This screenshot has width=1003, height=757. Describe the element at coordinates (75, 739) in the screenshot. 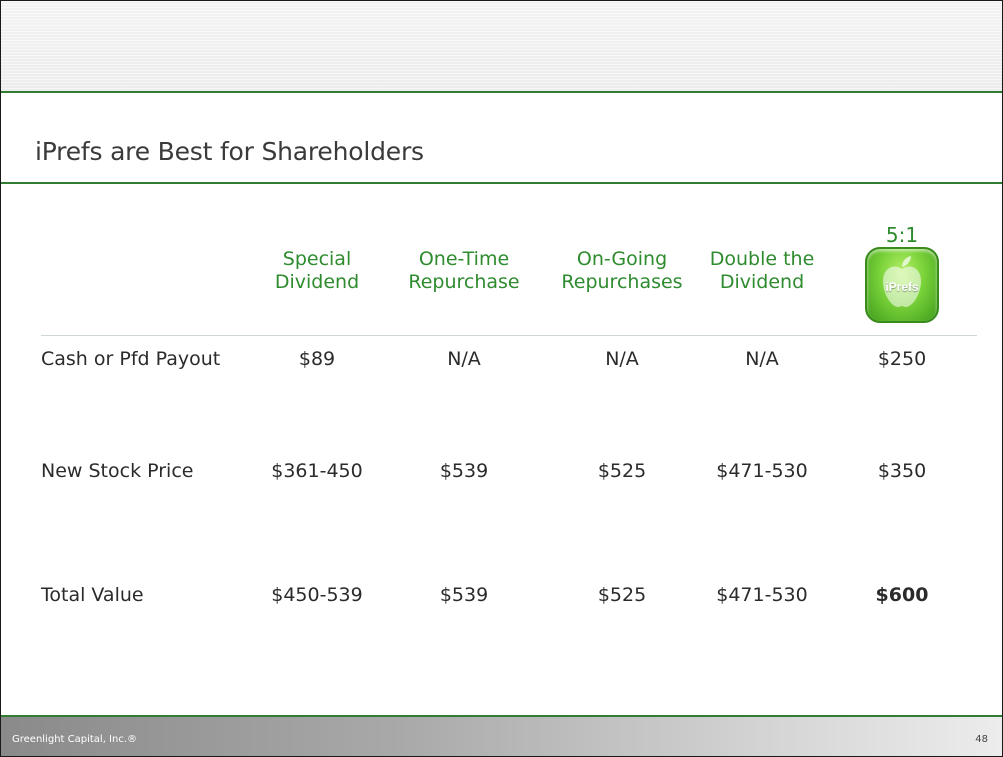

I see `footer-company: Greenlight Capital, Inc.®` at that location.